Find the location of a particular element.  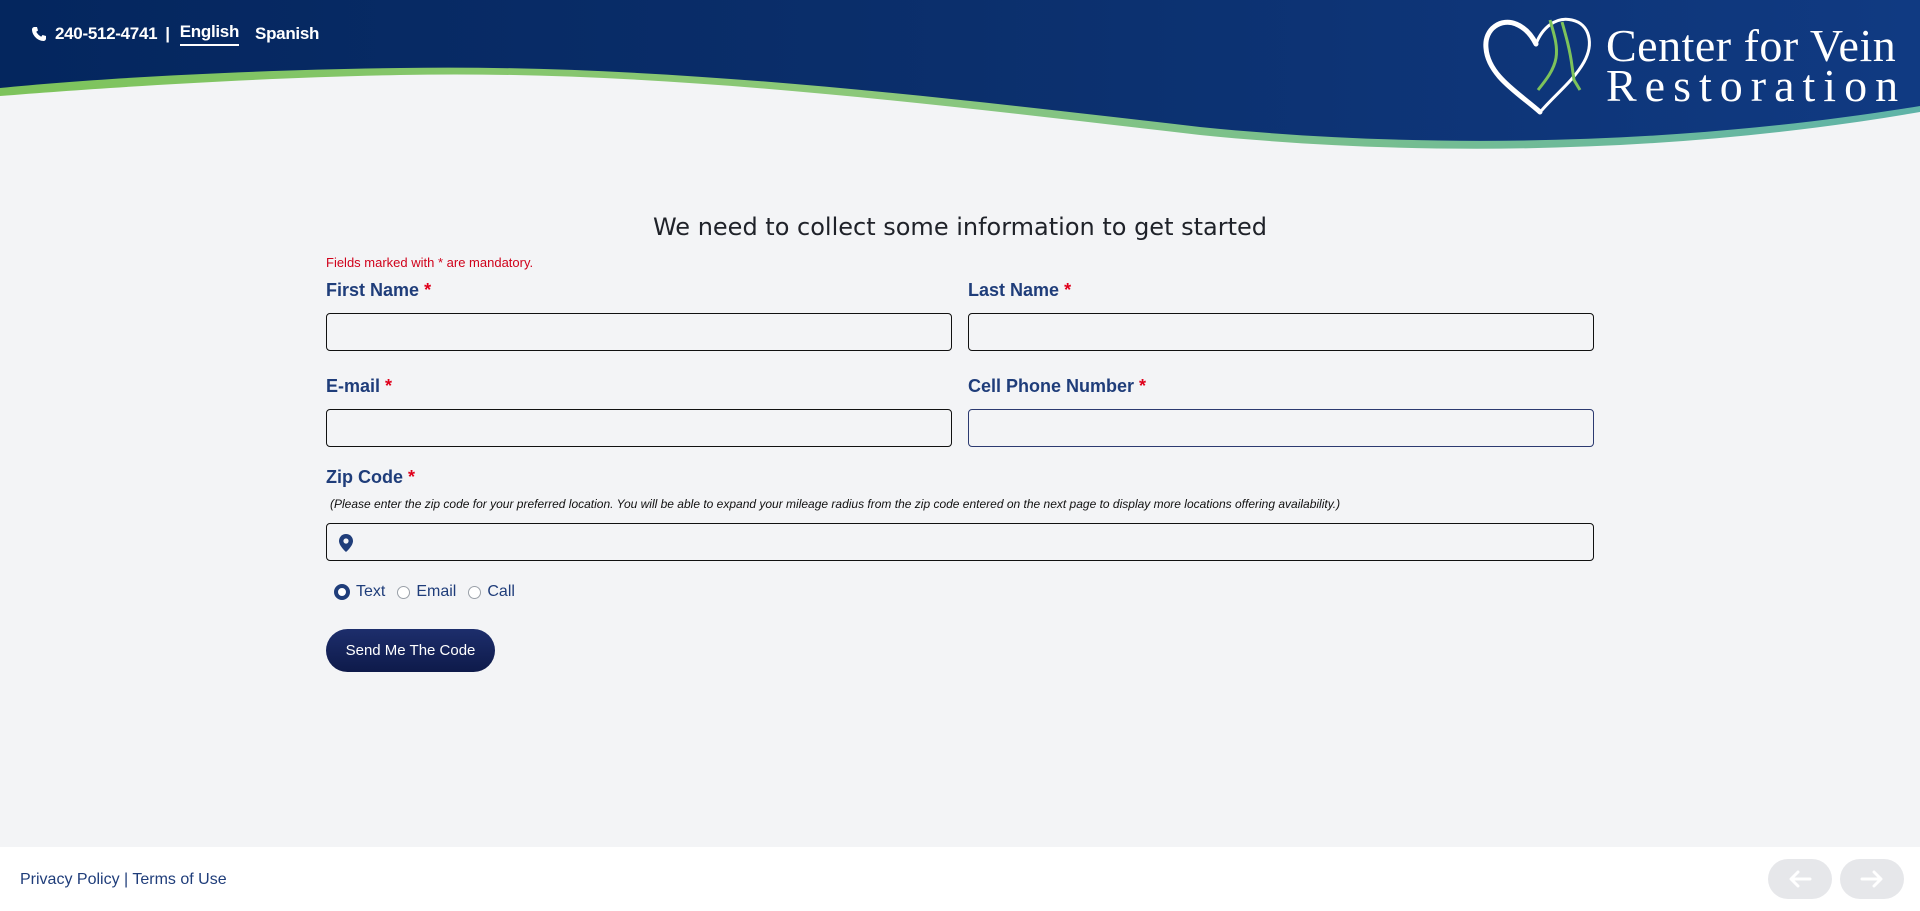

first-name-field: First Name * is located at coordinates (639, 312).